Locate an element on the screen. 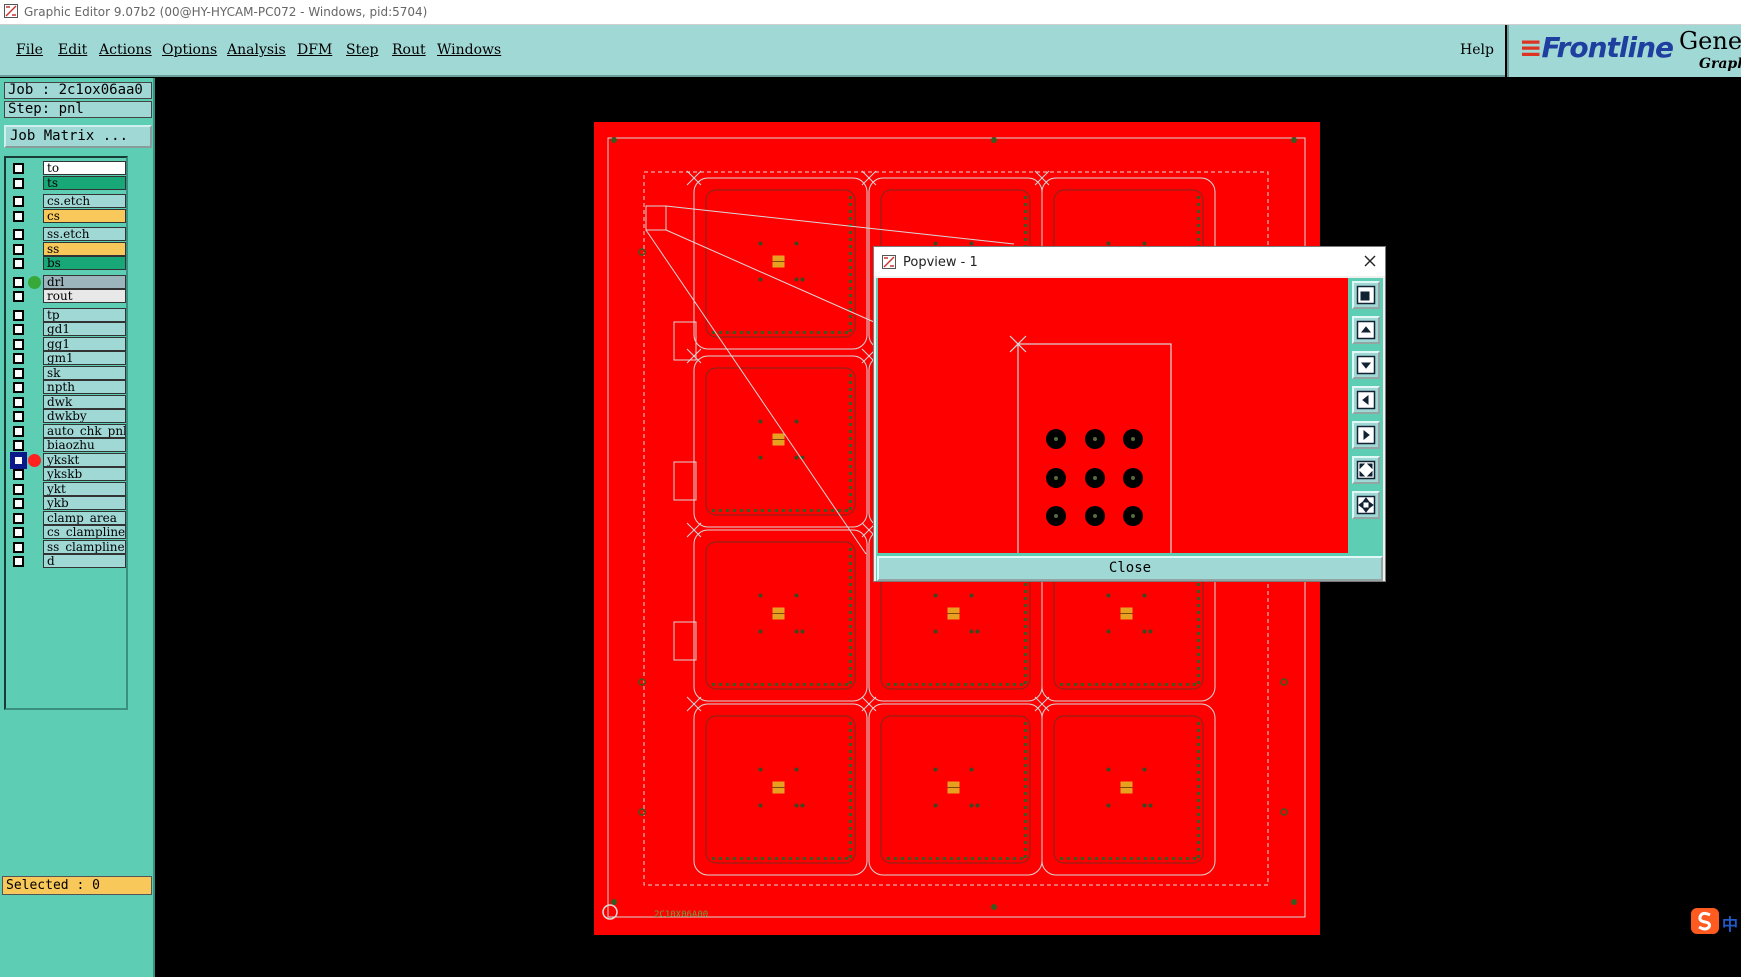 The image size is (1741, 977). ime-indicator: 中 is located at coordinates (1715, 921).